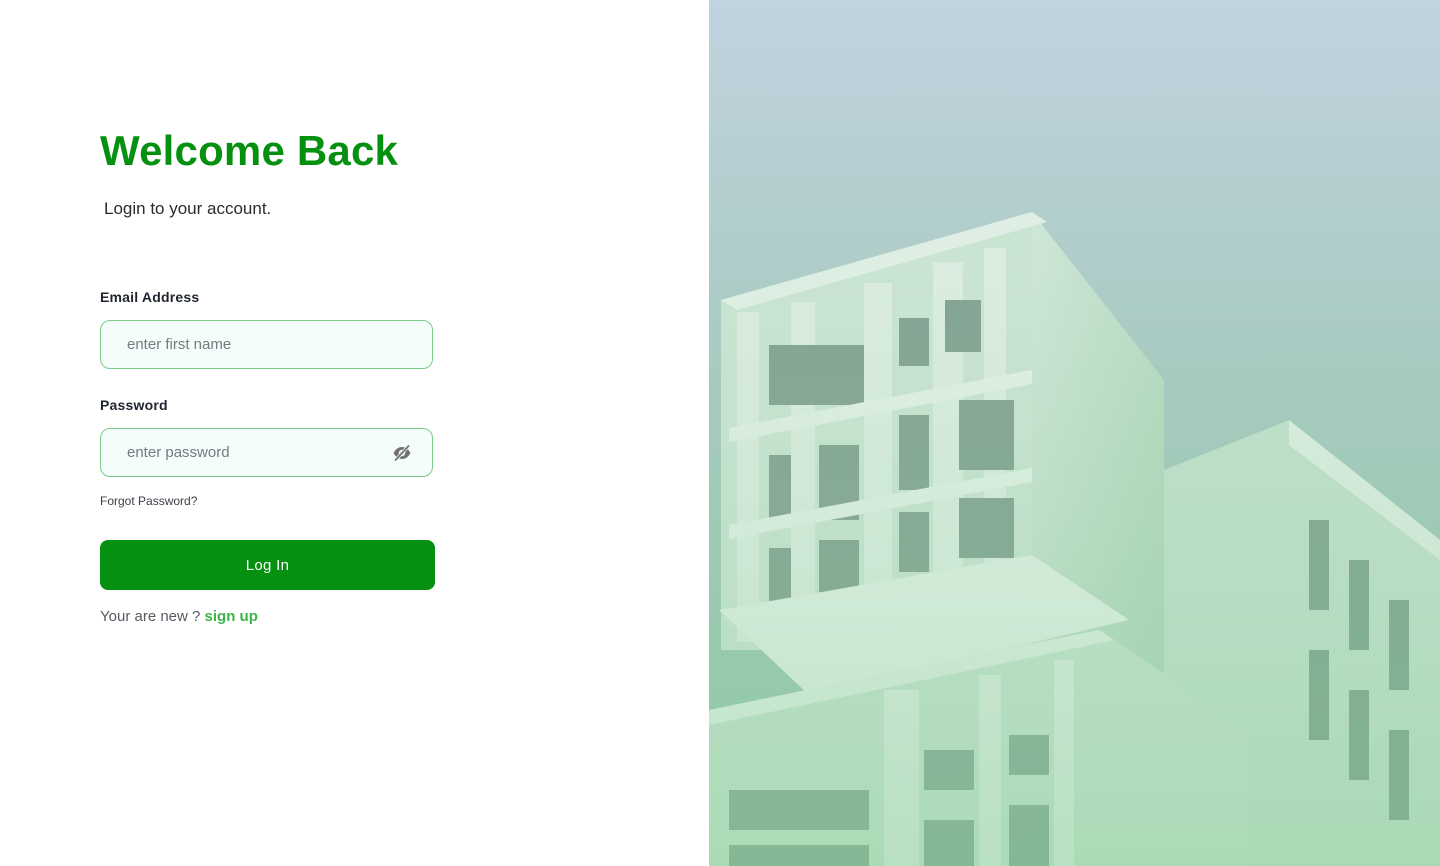 This screenshot has width=1440, height=866. Describe the element at coordinates (402, 453) in the screenshot. I see `eye-off-icon` at that location.